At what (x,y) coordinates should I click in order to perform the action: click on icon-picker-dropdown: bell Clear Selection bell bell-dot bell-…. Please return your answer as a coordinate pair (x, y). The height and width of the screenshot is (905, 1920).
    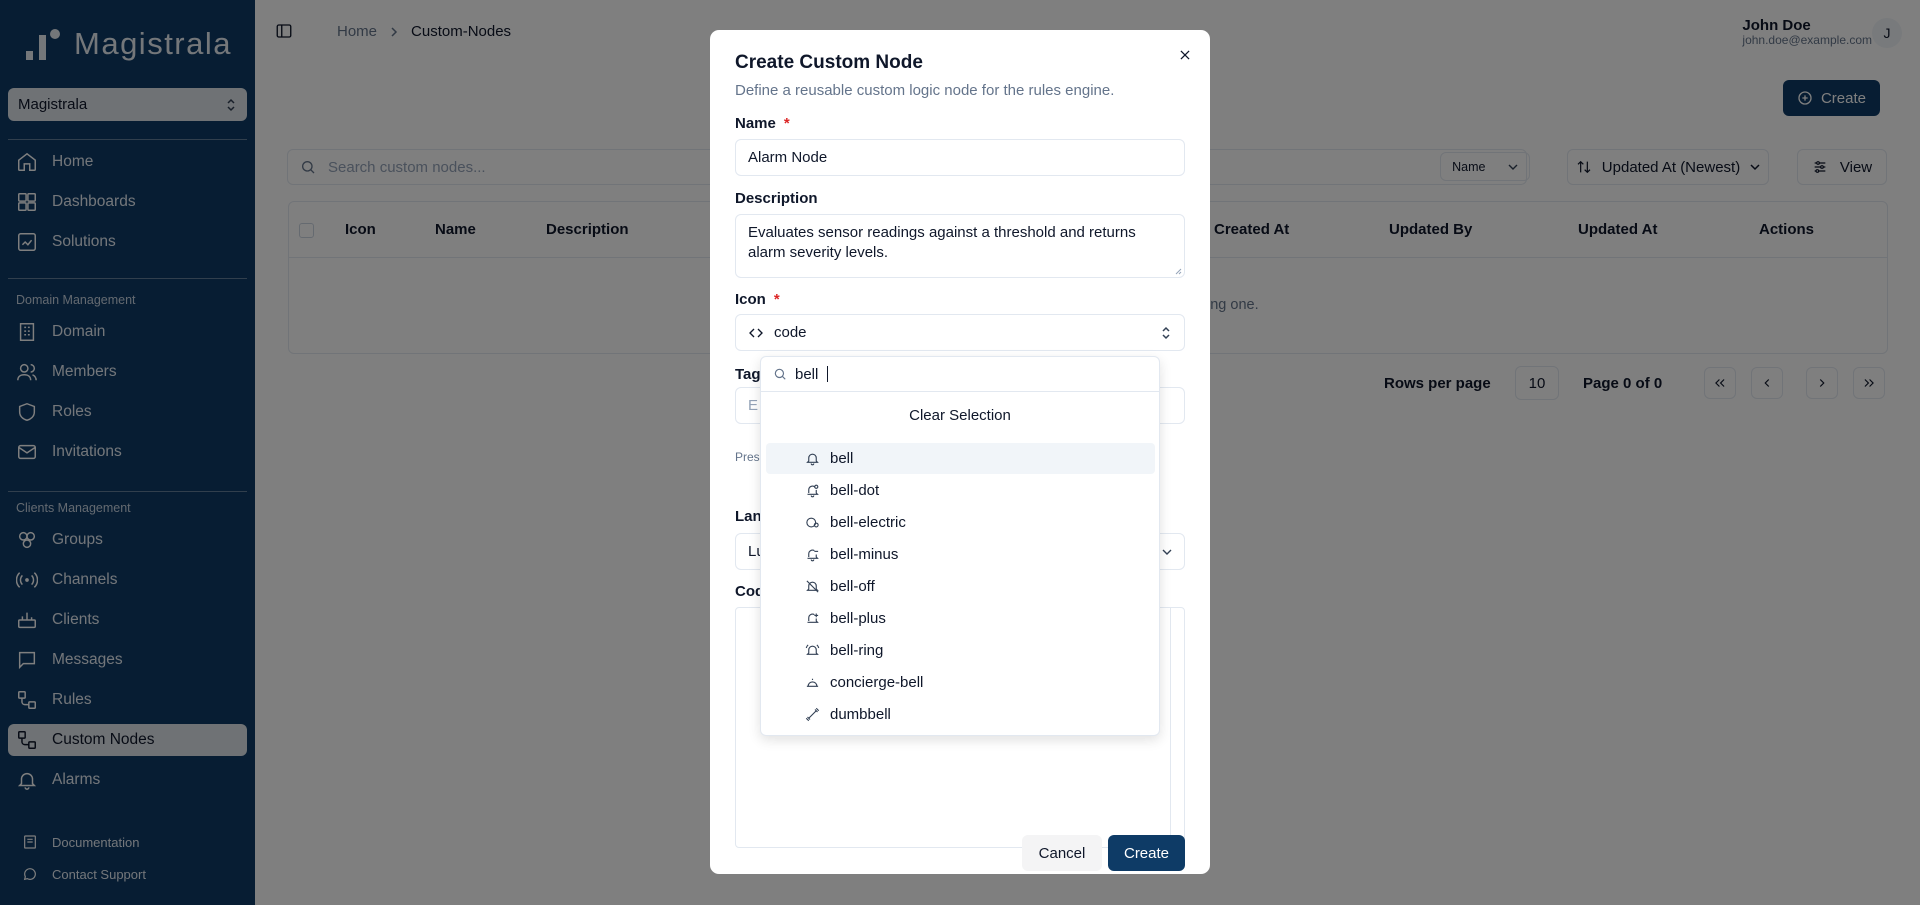
    Looking at the image, I should click on (960, 546).